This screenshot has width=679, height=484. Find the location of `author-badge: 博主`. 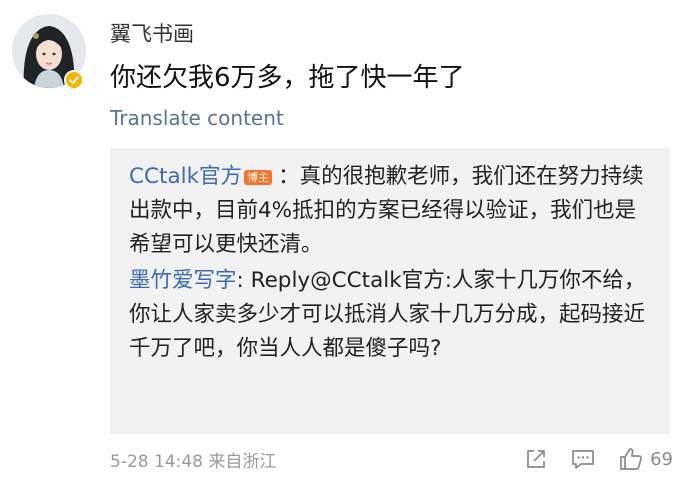

author-badge: 博主 is located at coordinates (258, 177).